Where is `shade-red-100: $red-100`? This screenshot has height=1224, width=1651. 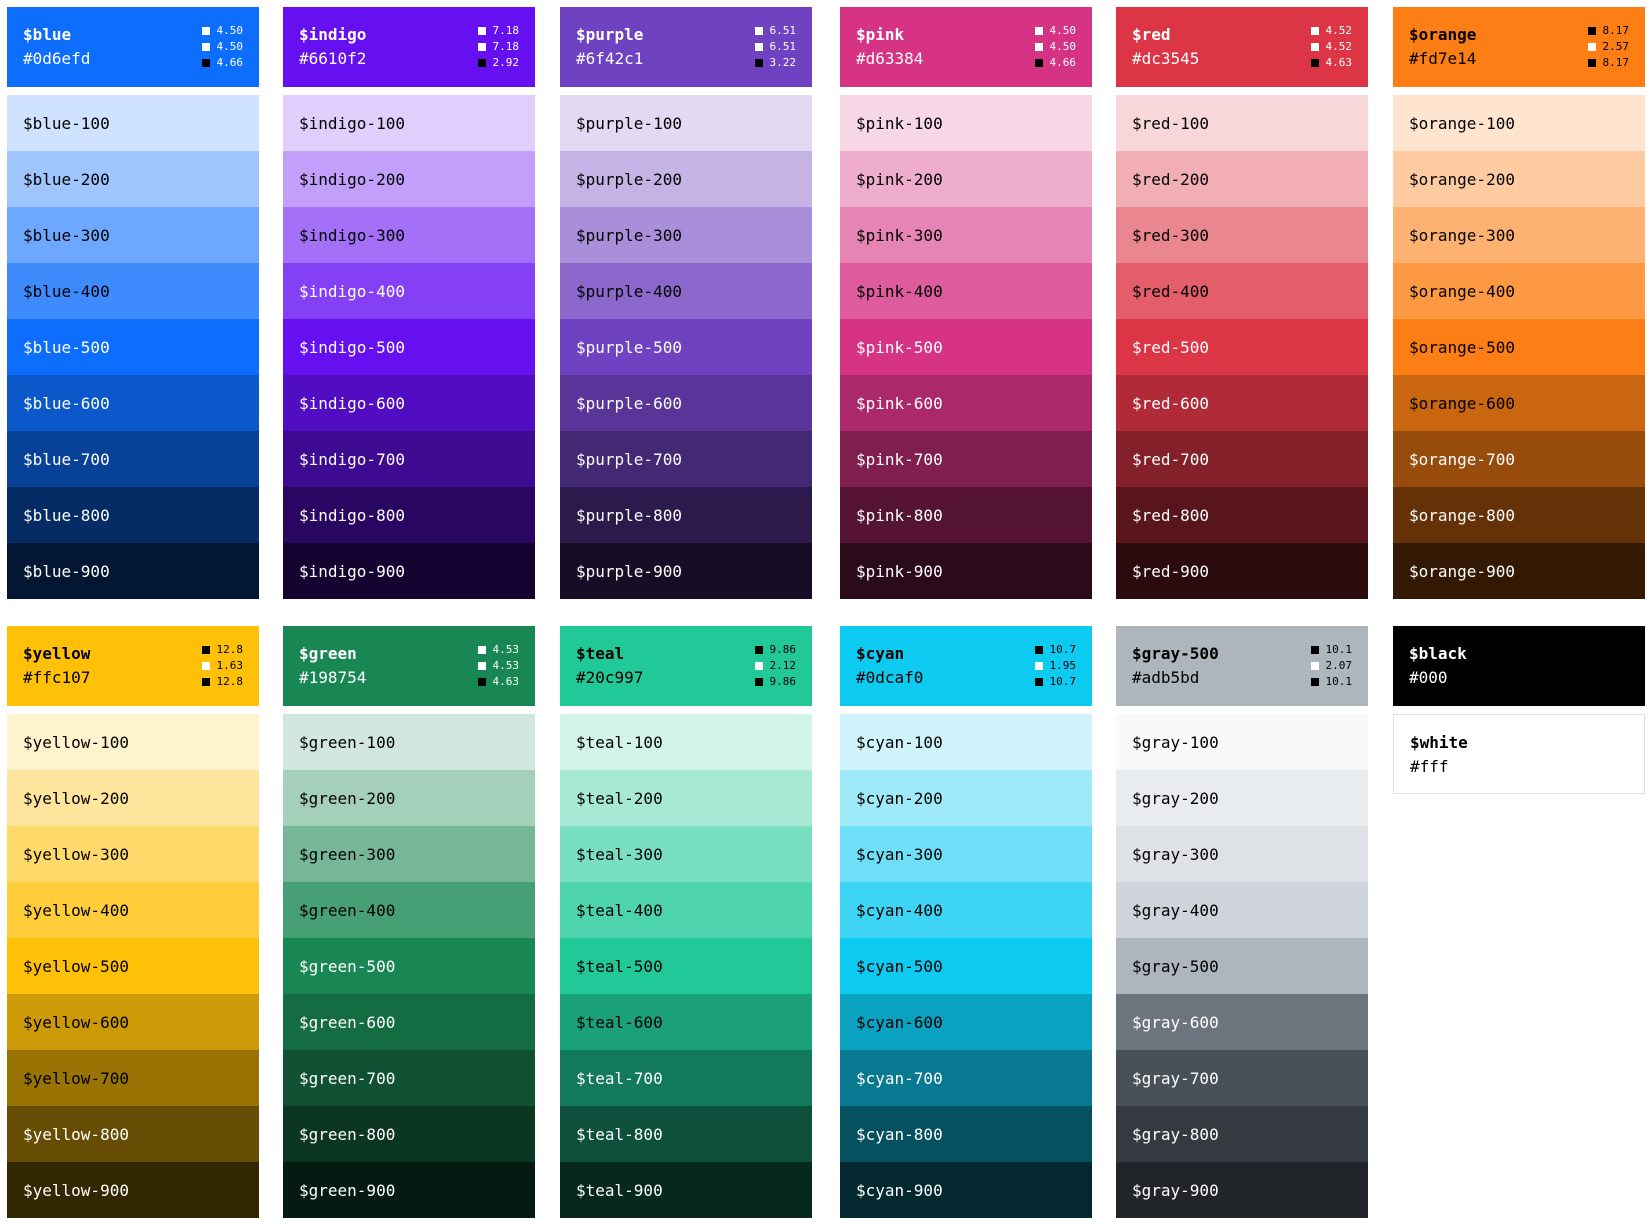 shade-red-100: $red-100 is located at coordinates (1242, 123).